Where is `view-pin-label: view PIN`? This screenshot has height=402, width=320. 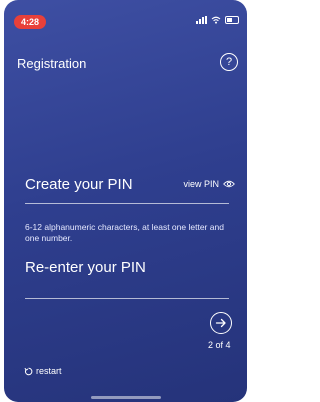
view-pin-label: view PIN is located at coordinates (201, 184).